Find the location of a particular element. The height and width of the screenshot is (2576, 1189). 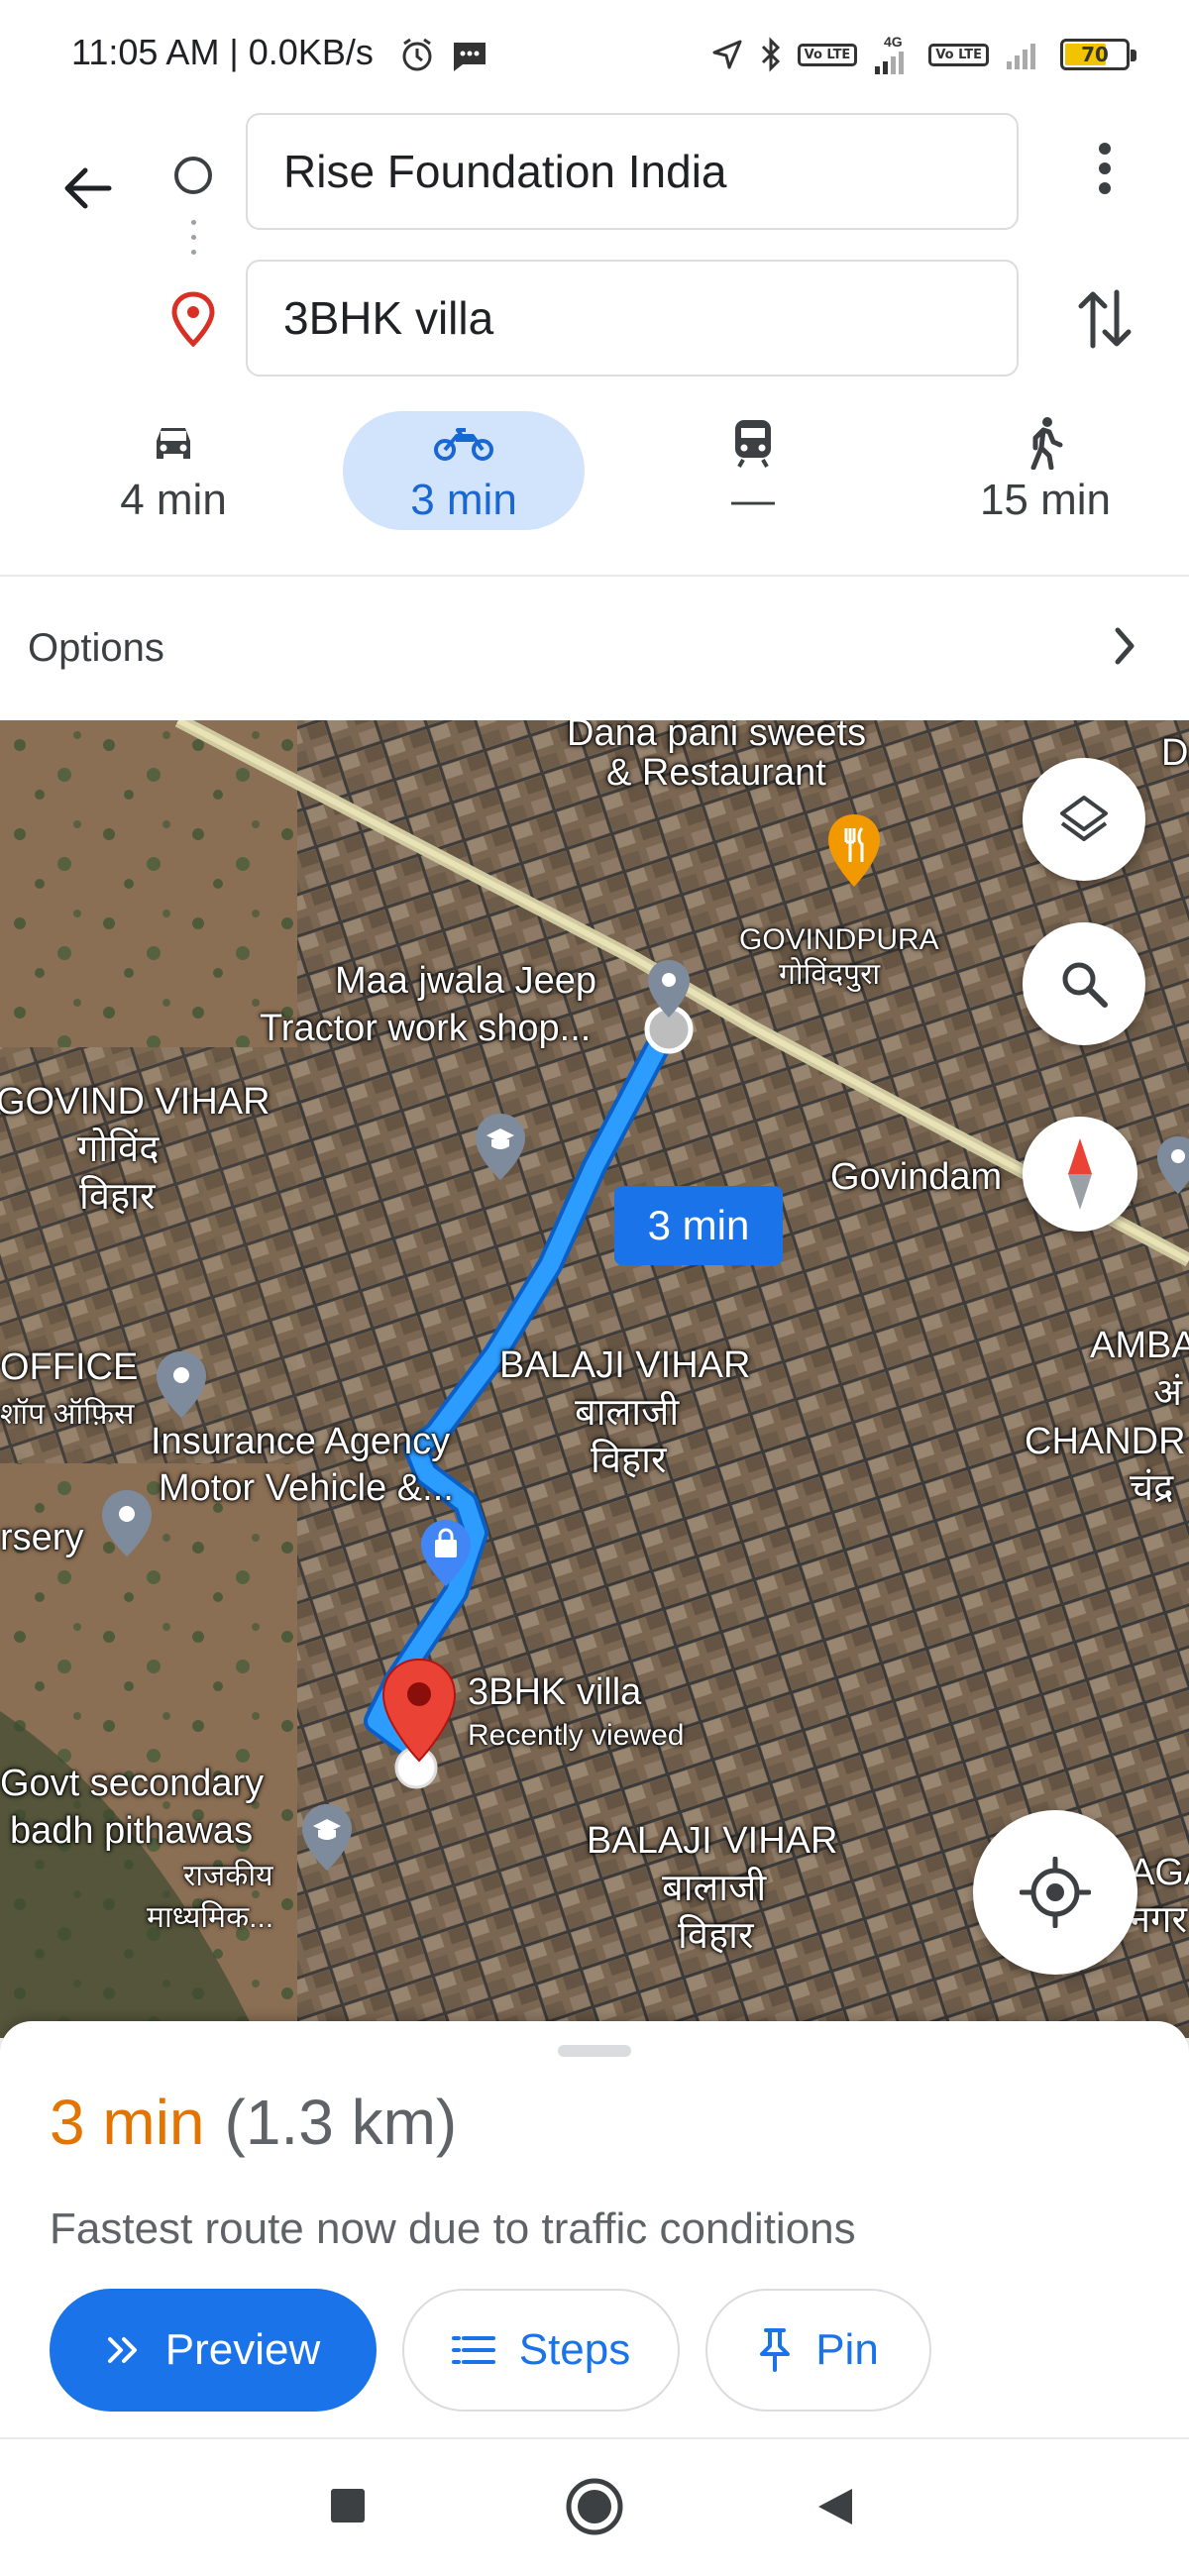

mode-two-wheeler-time: 3 min is located at coordinates (464, 500).